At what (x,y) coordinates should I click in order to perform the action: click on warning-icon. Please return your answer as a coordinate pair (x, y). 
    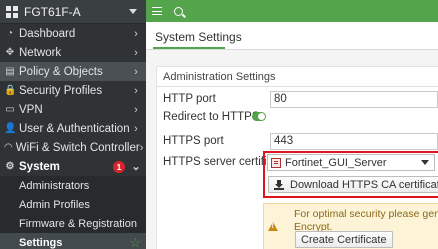
    Looking at the image, I should click on (273, 226).